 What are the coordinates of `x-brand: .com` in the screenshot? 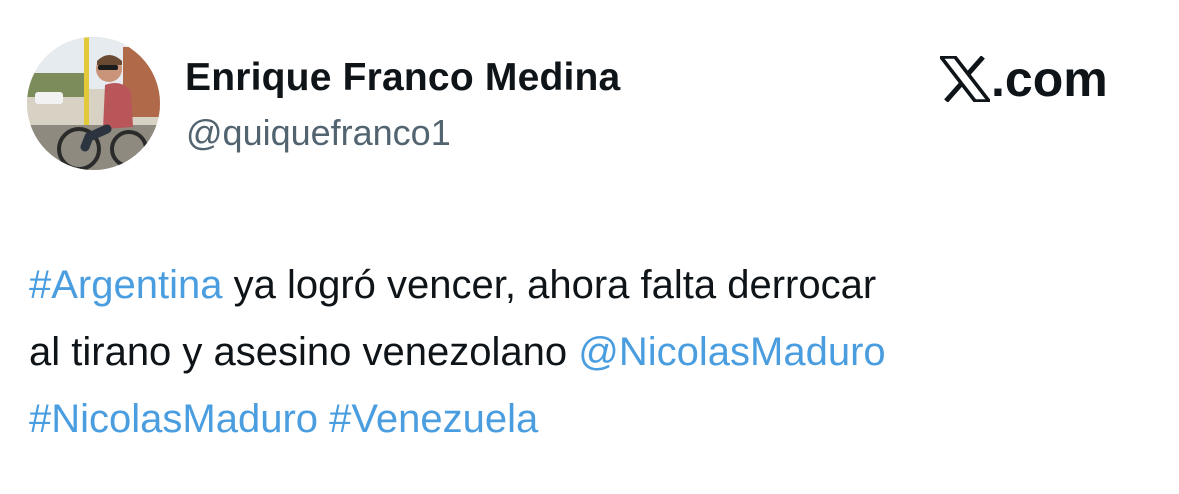 It's located at (1024, 79).